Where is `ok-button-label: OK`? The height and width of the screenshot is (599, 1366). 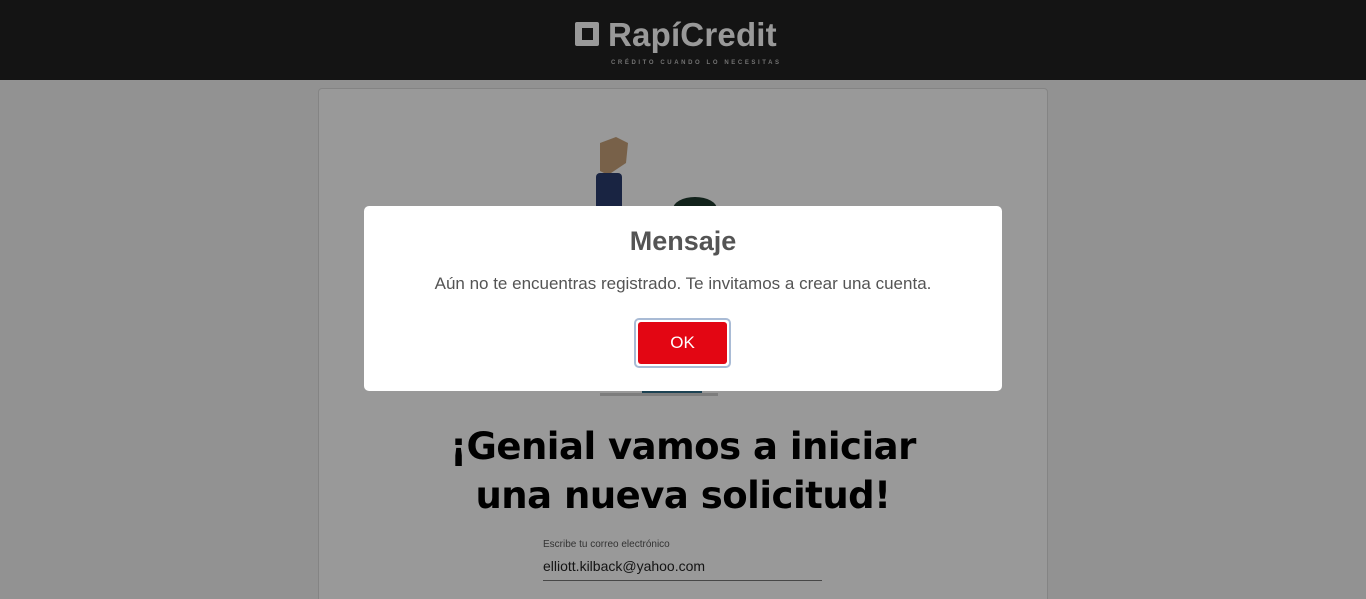
ok-button-label: OK is located at coordinates (682, 343).